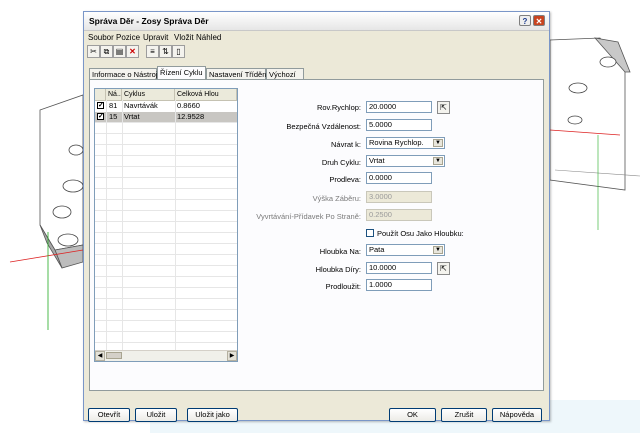 The image size is (640, 433). What do you see at coordinates (285, 73) in the screenshot?
I see `tab-vychozi: Výchozí` at bounding box center [285, 73].